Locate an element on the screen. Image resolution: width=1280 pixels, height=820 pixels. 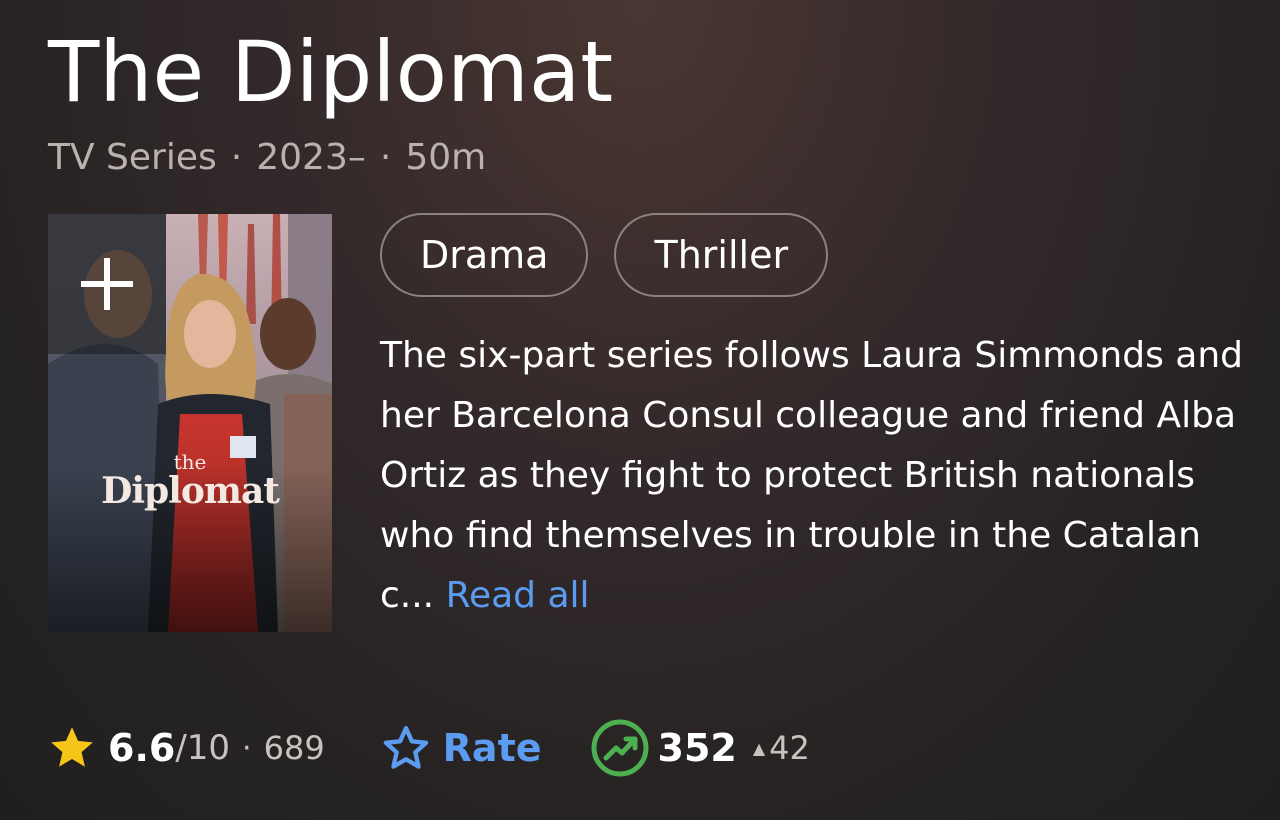
rating-scale: /10 is located at coordinates (203, 748).